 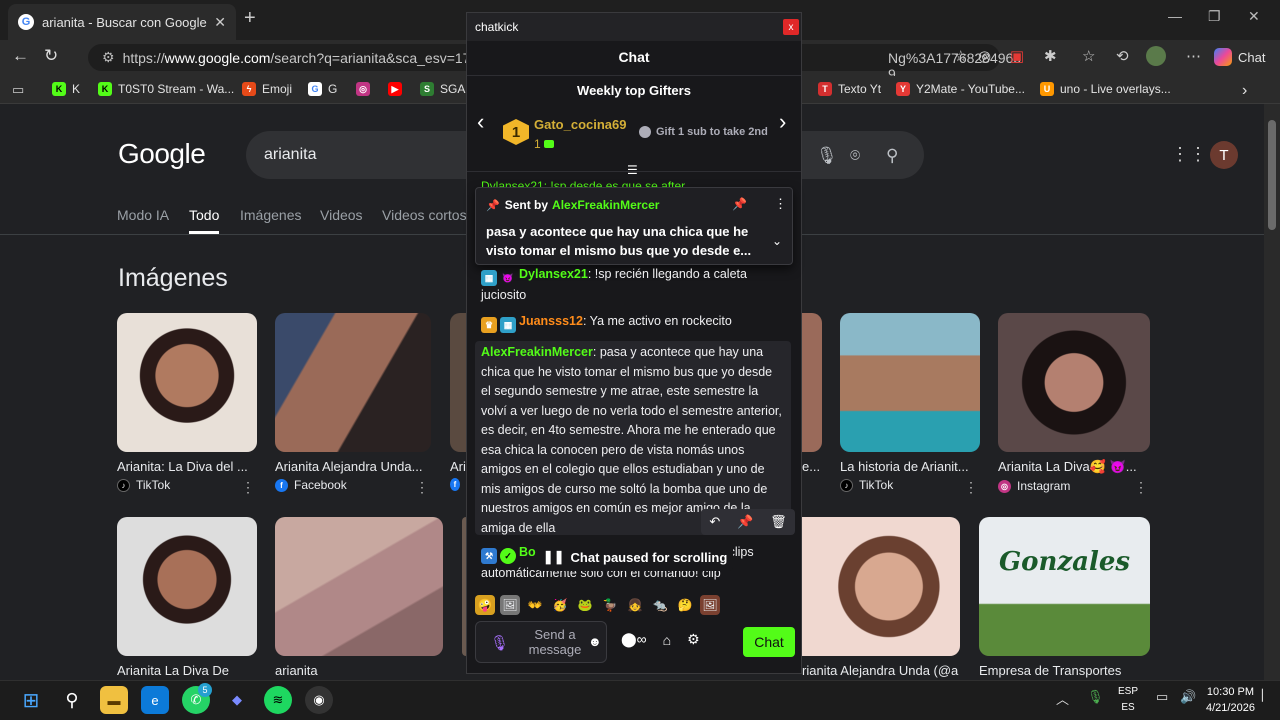 What do you see at coordinates (769, 642) in the screenshot?
I see `send-chat-button: Chat` at bounding box center [769, 642].